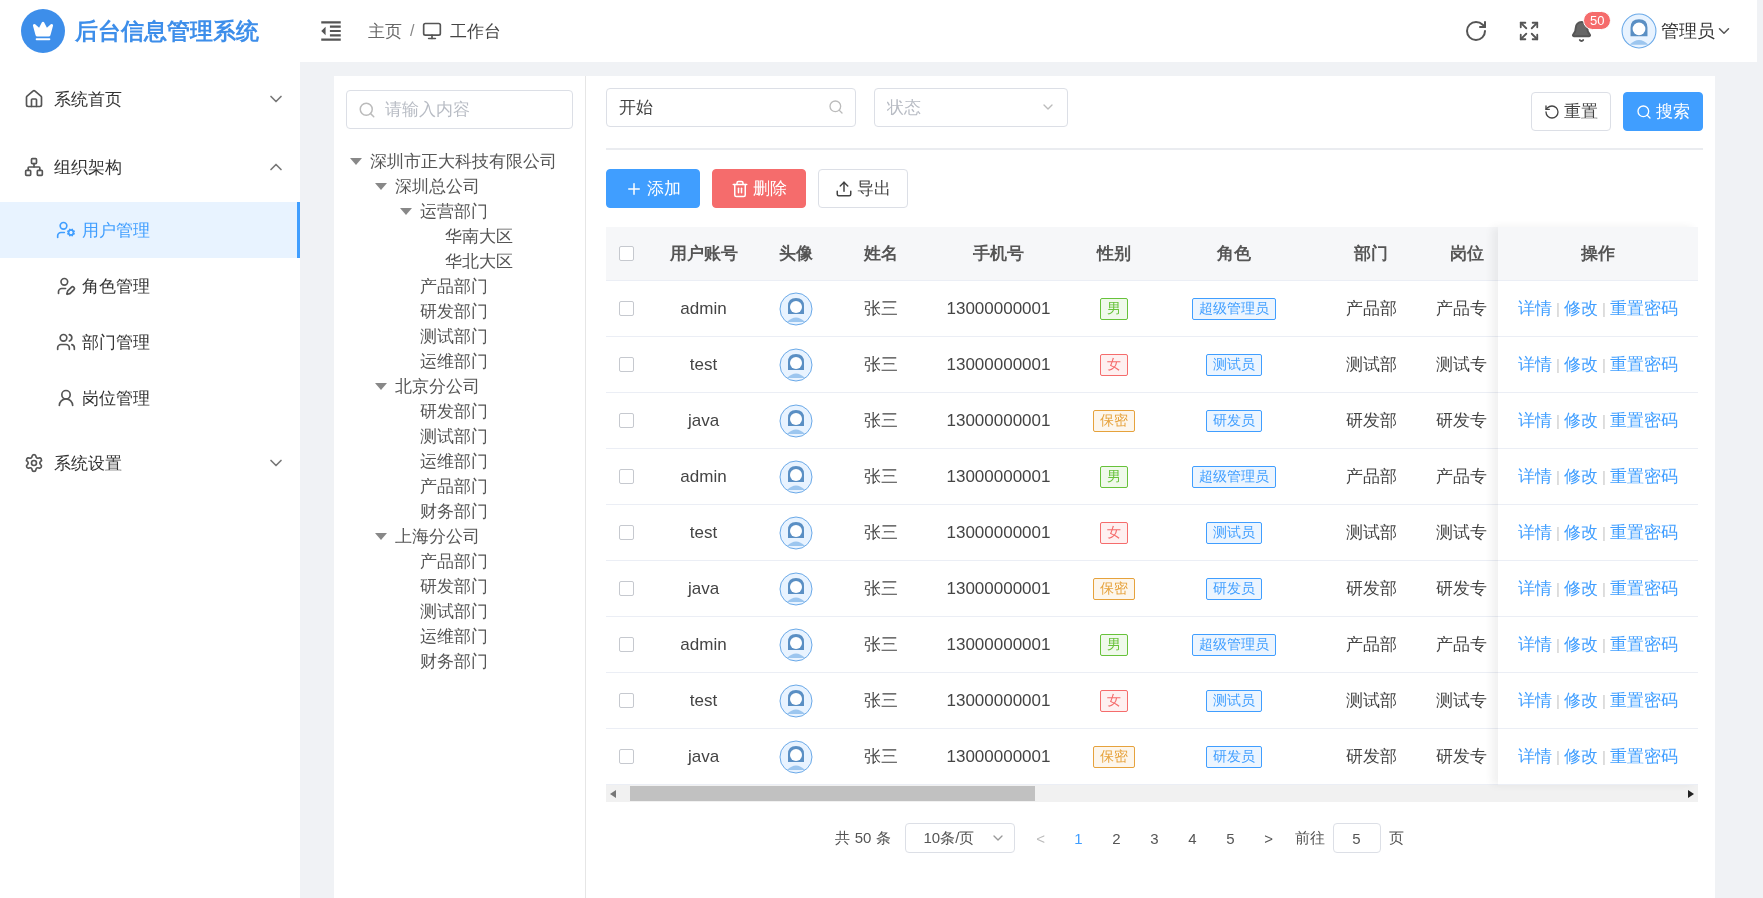 The height and width of the screenshot is (898, 1763). What do you see at coordinates (1371, 533) in the screenshot?
I see `table-cell-text: 测试部` at bounding box center [1371, 533].